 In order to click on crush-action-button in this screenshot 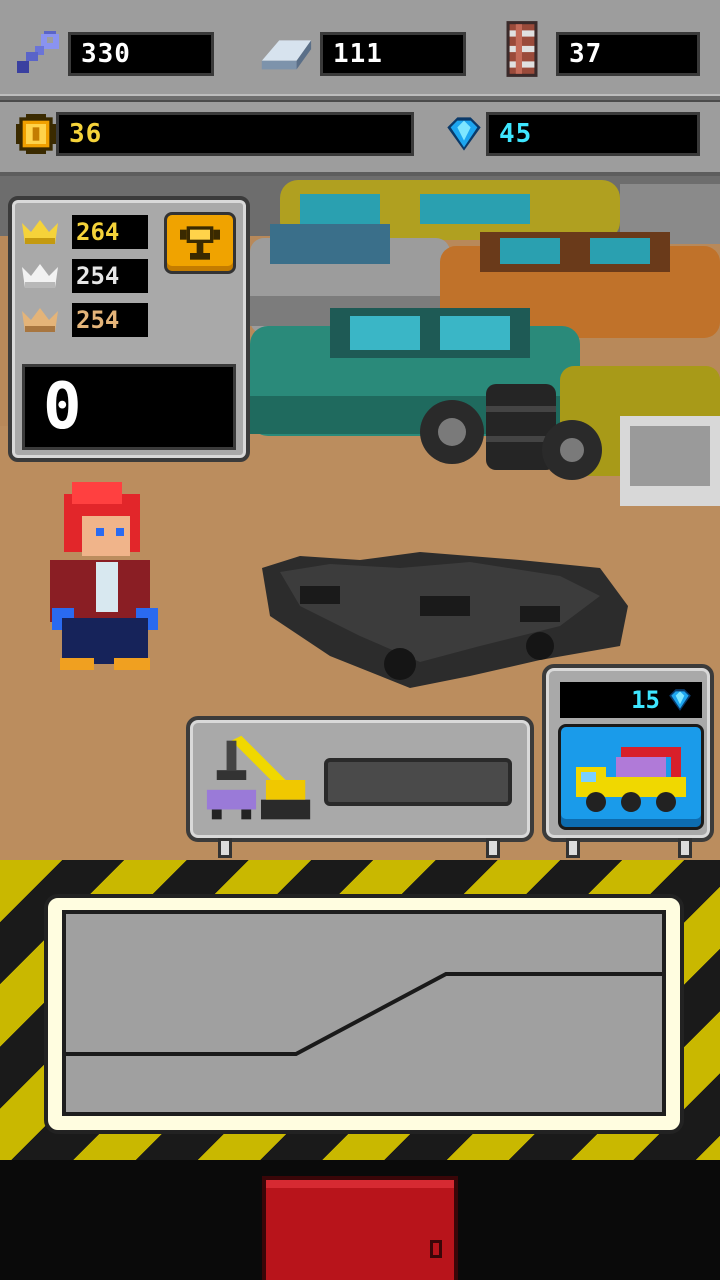, I will do `click(360, 1228)`.